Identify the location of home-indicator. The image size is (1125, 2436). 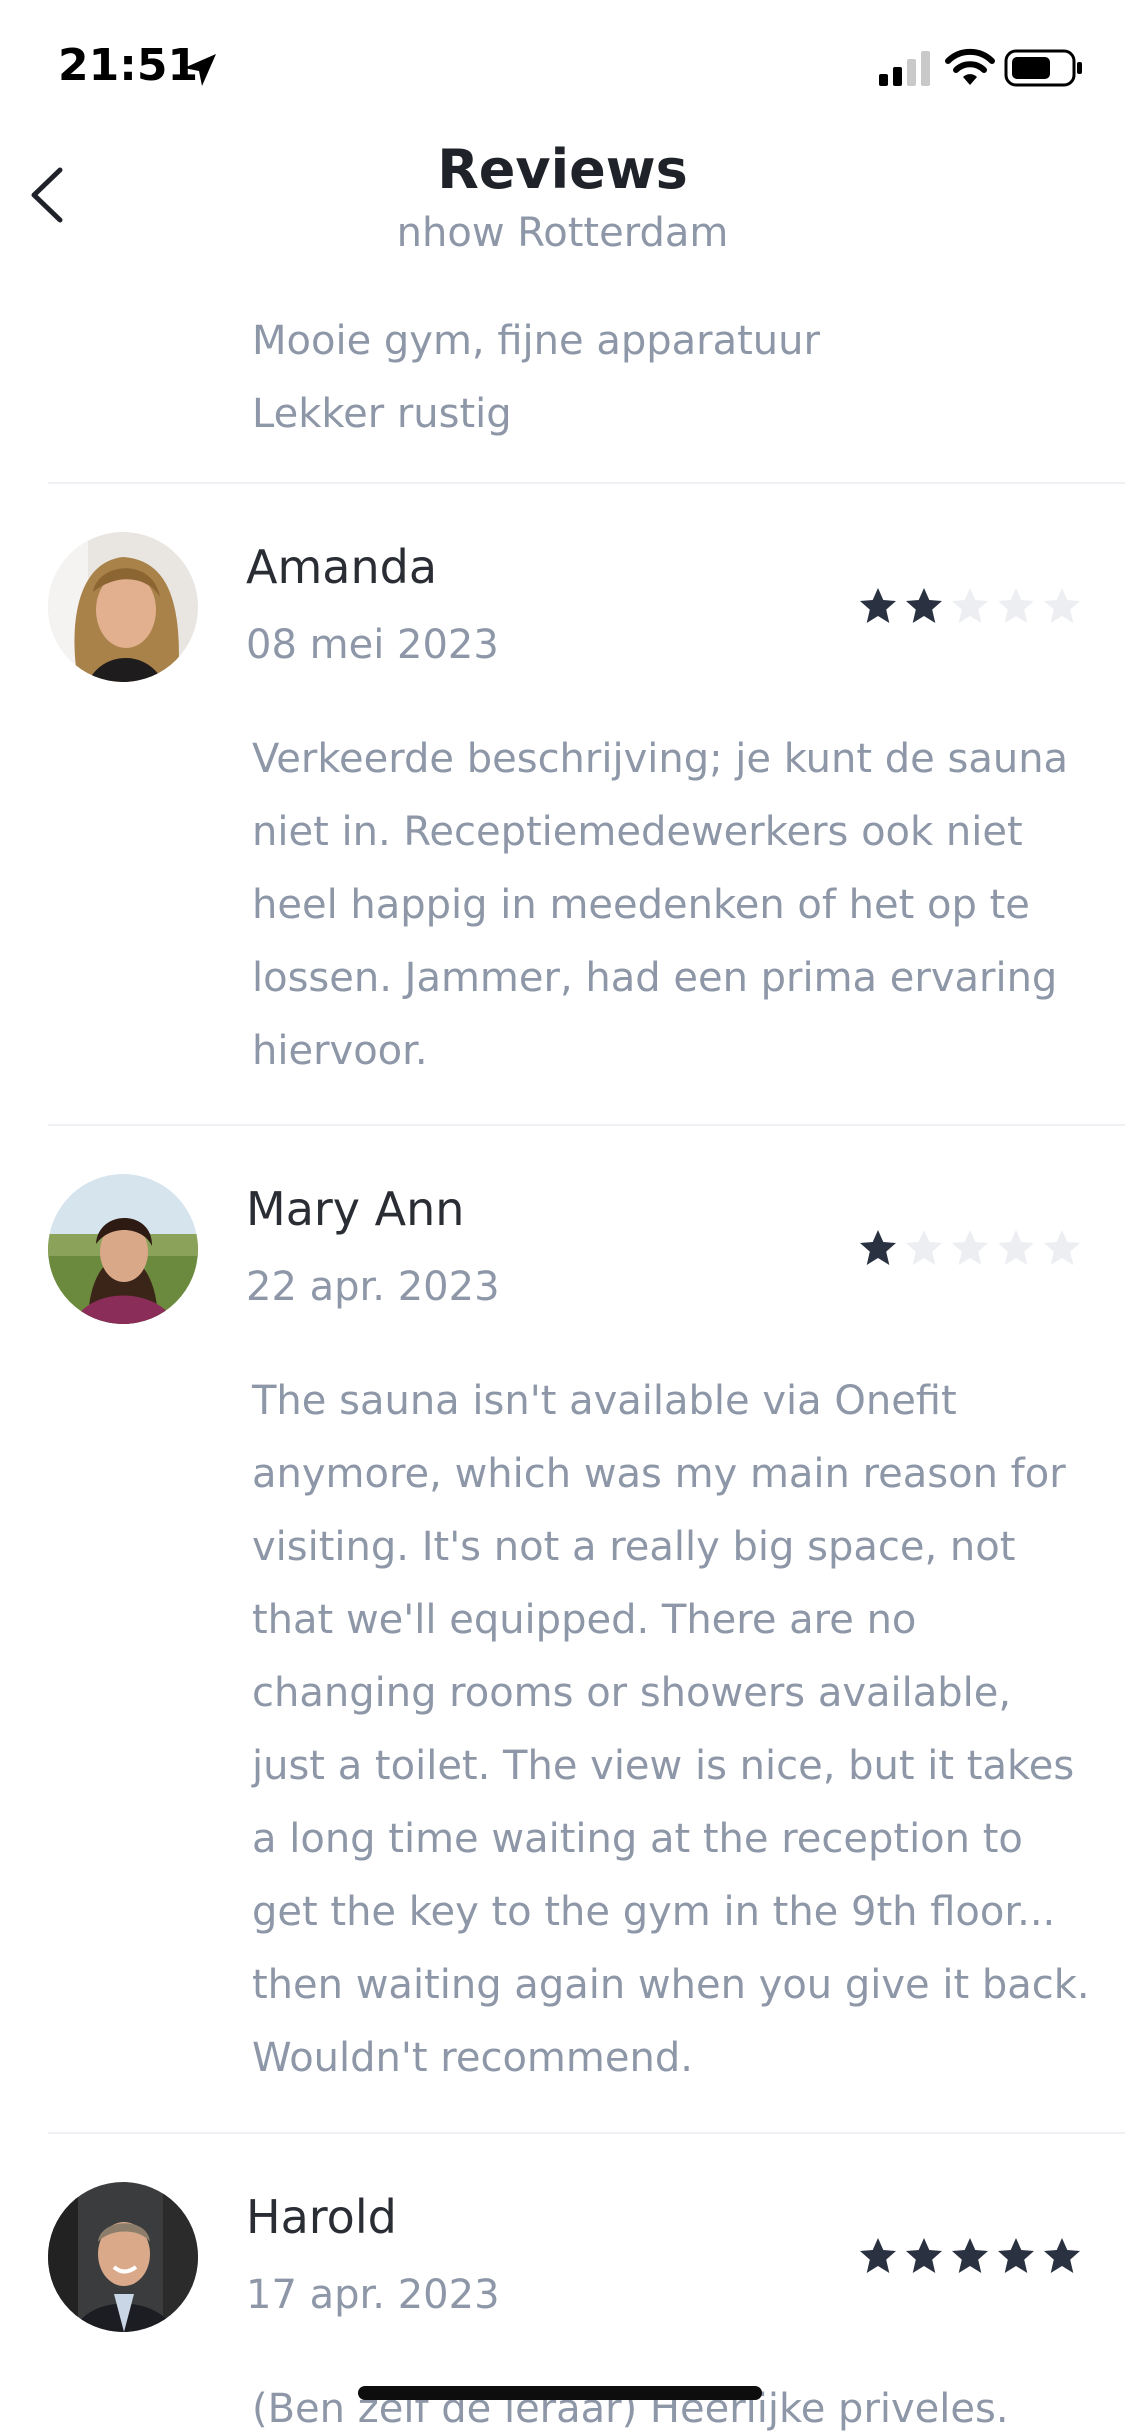
(560, 2393).